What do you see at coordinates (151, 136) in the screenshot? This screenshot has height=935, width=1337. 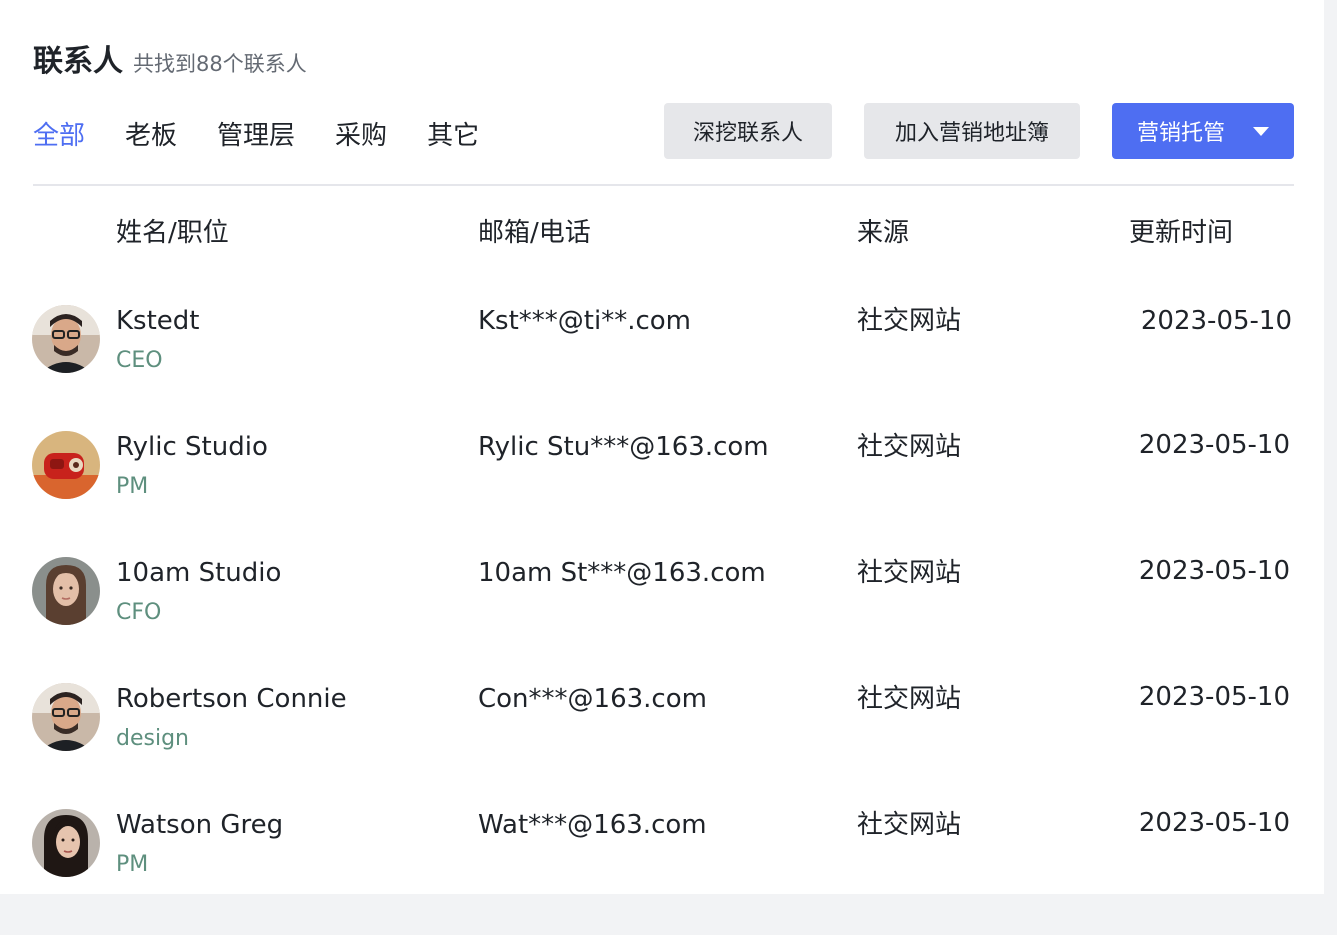 I see `tab-boss: 老板` at bounding box center [151, 136].